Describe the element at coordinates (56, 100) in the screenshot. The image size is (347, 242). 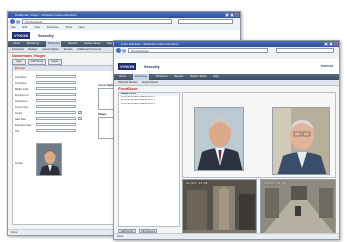
I see `department-field` at that location.